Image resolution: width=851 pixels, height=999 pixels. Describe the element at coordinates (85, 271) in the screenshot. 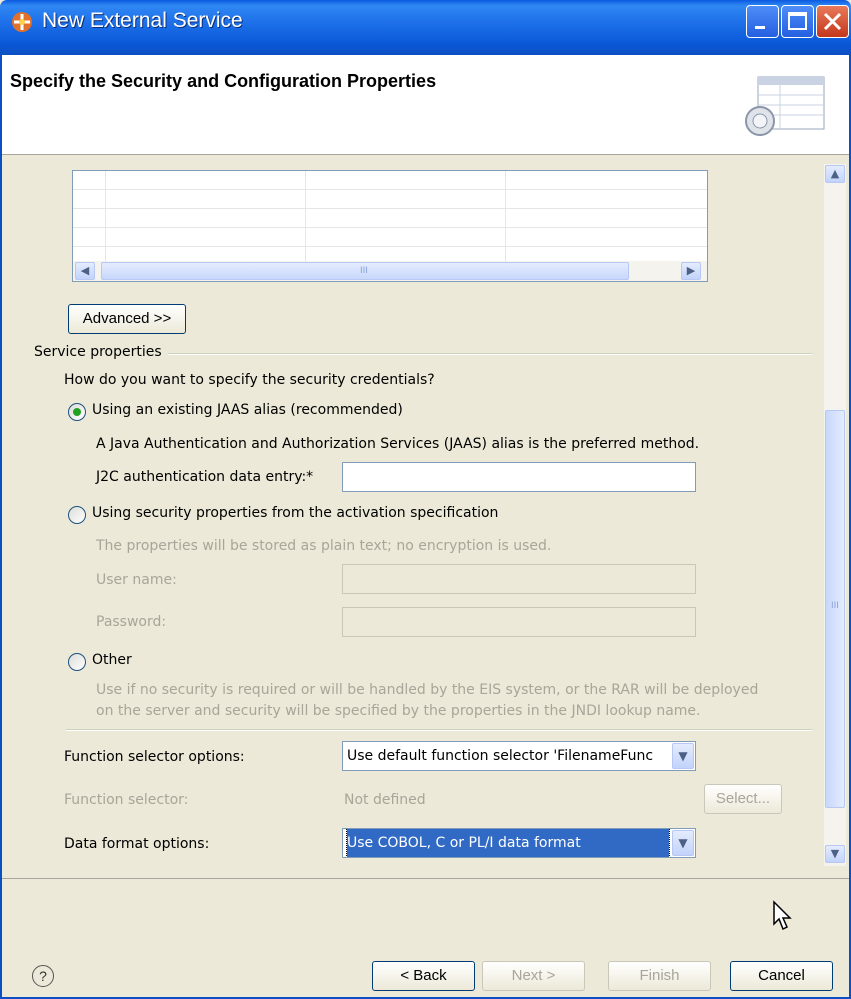

I see `scroll-left-arrow-icon: ◀` at that location.